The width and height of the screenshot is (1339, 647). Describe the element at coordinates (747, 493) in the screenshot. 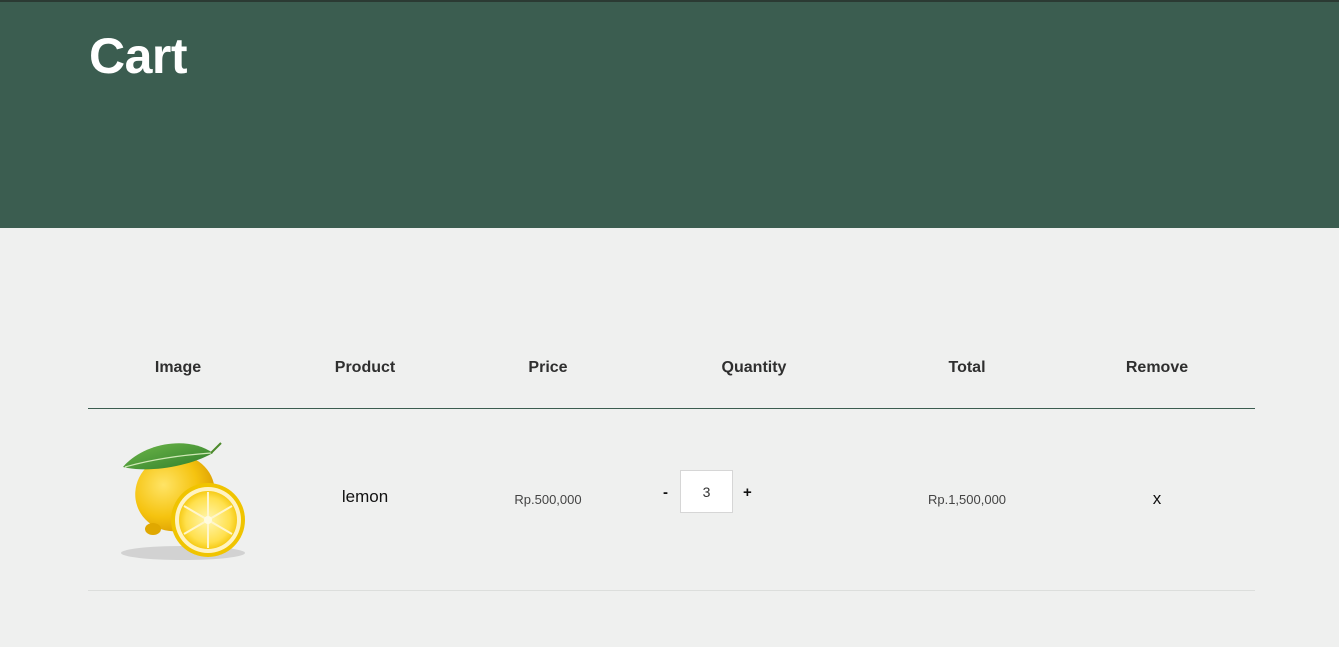

I see `quantity-increase-button: +` at that location.